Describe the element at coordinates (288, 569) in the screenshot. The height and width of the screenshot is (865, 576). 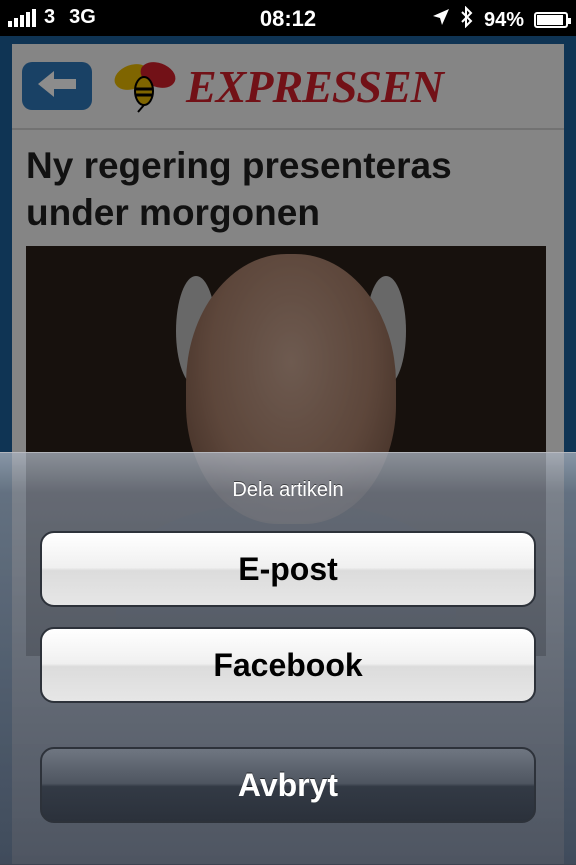
I see `email-share-button: E-post` at that location.